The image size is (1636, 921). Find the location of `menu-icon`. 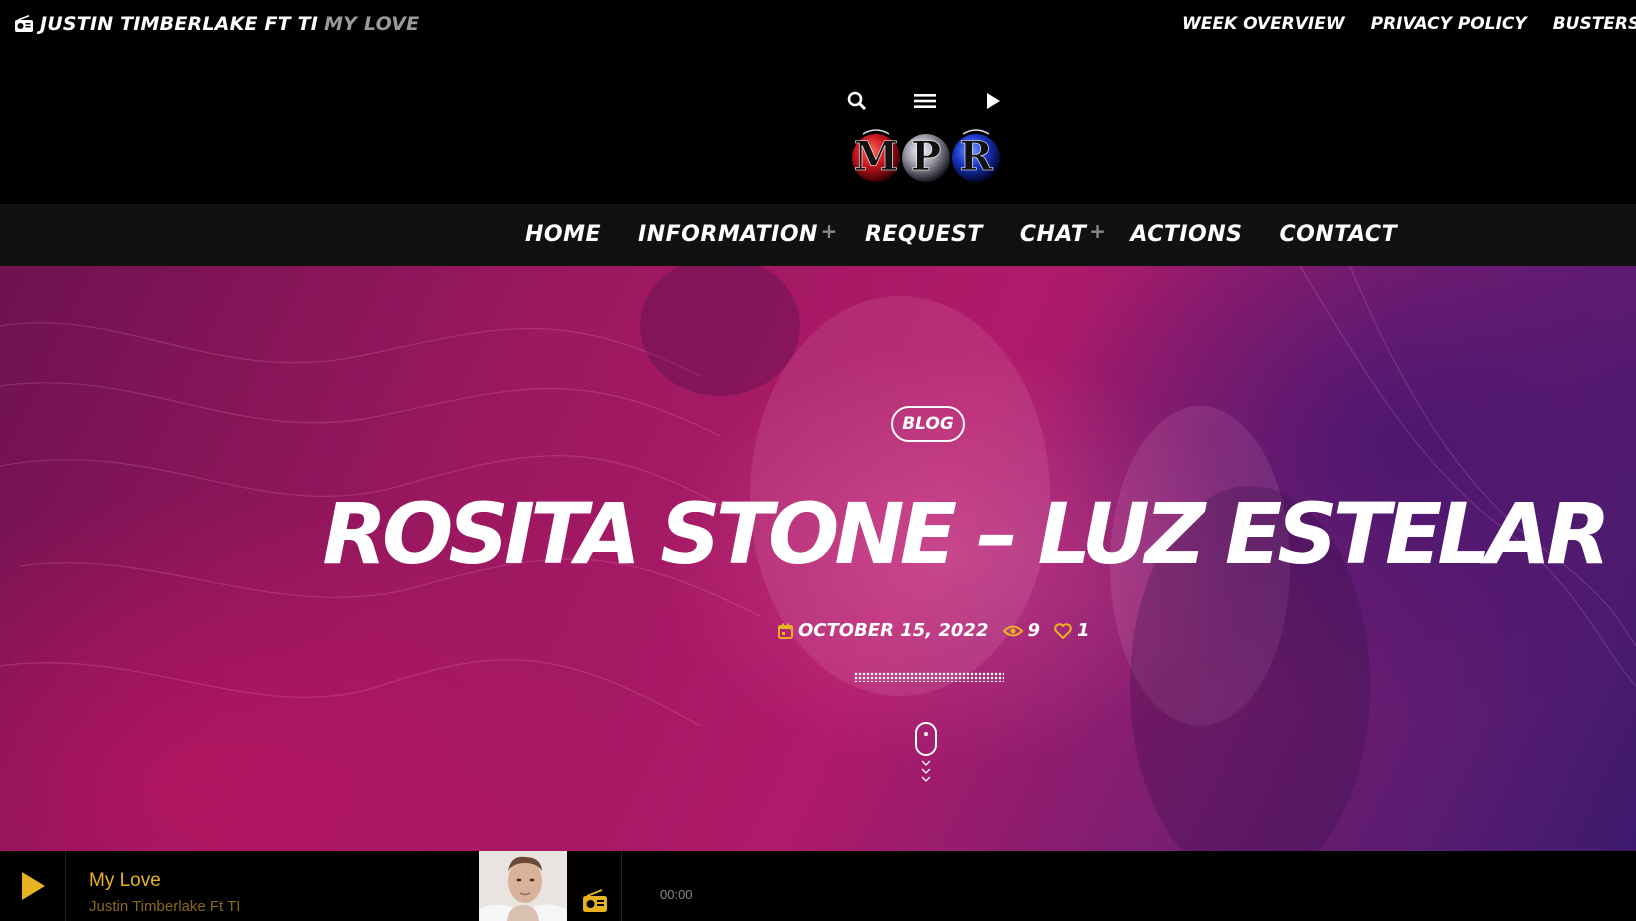

menu-icon is located at coordinates (925, 101).